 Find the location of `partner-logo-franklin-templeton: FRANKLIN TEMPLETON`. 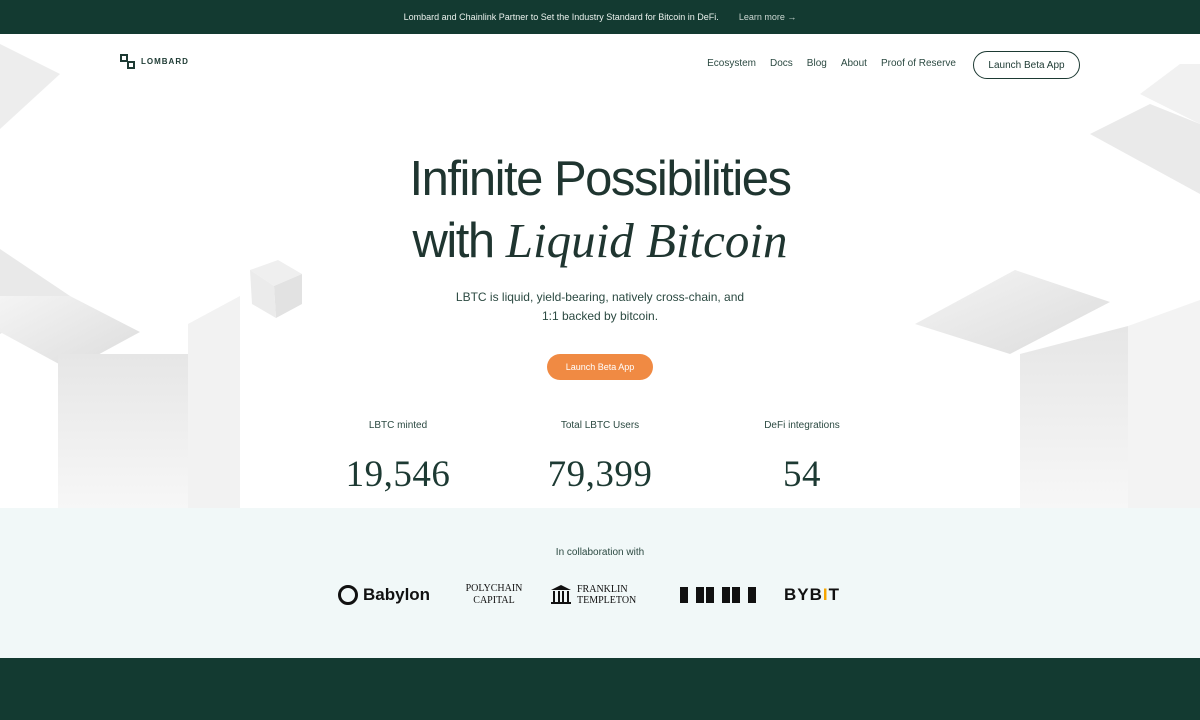

partner-logo-franklin-templeton: FRANKLIN TEMPLETON is located at coordinates (593, 595).